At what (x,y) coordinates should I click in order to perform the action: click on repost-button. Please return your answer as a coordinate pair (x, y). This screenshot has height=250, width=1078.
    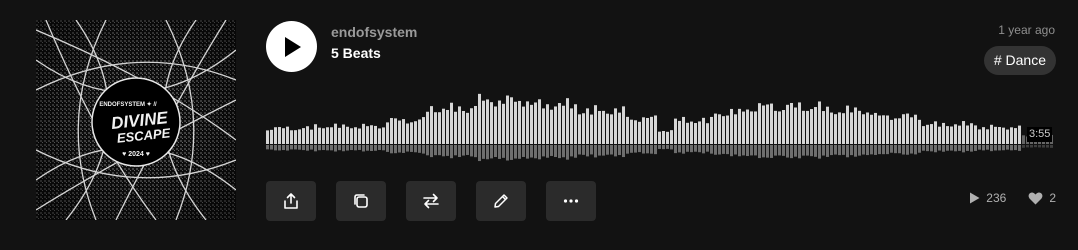
    Looking at the image, I should click on (431, 201).